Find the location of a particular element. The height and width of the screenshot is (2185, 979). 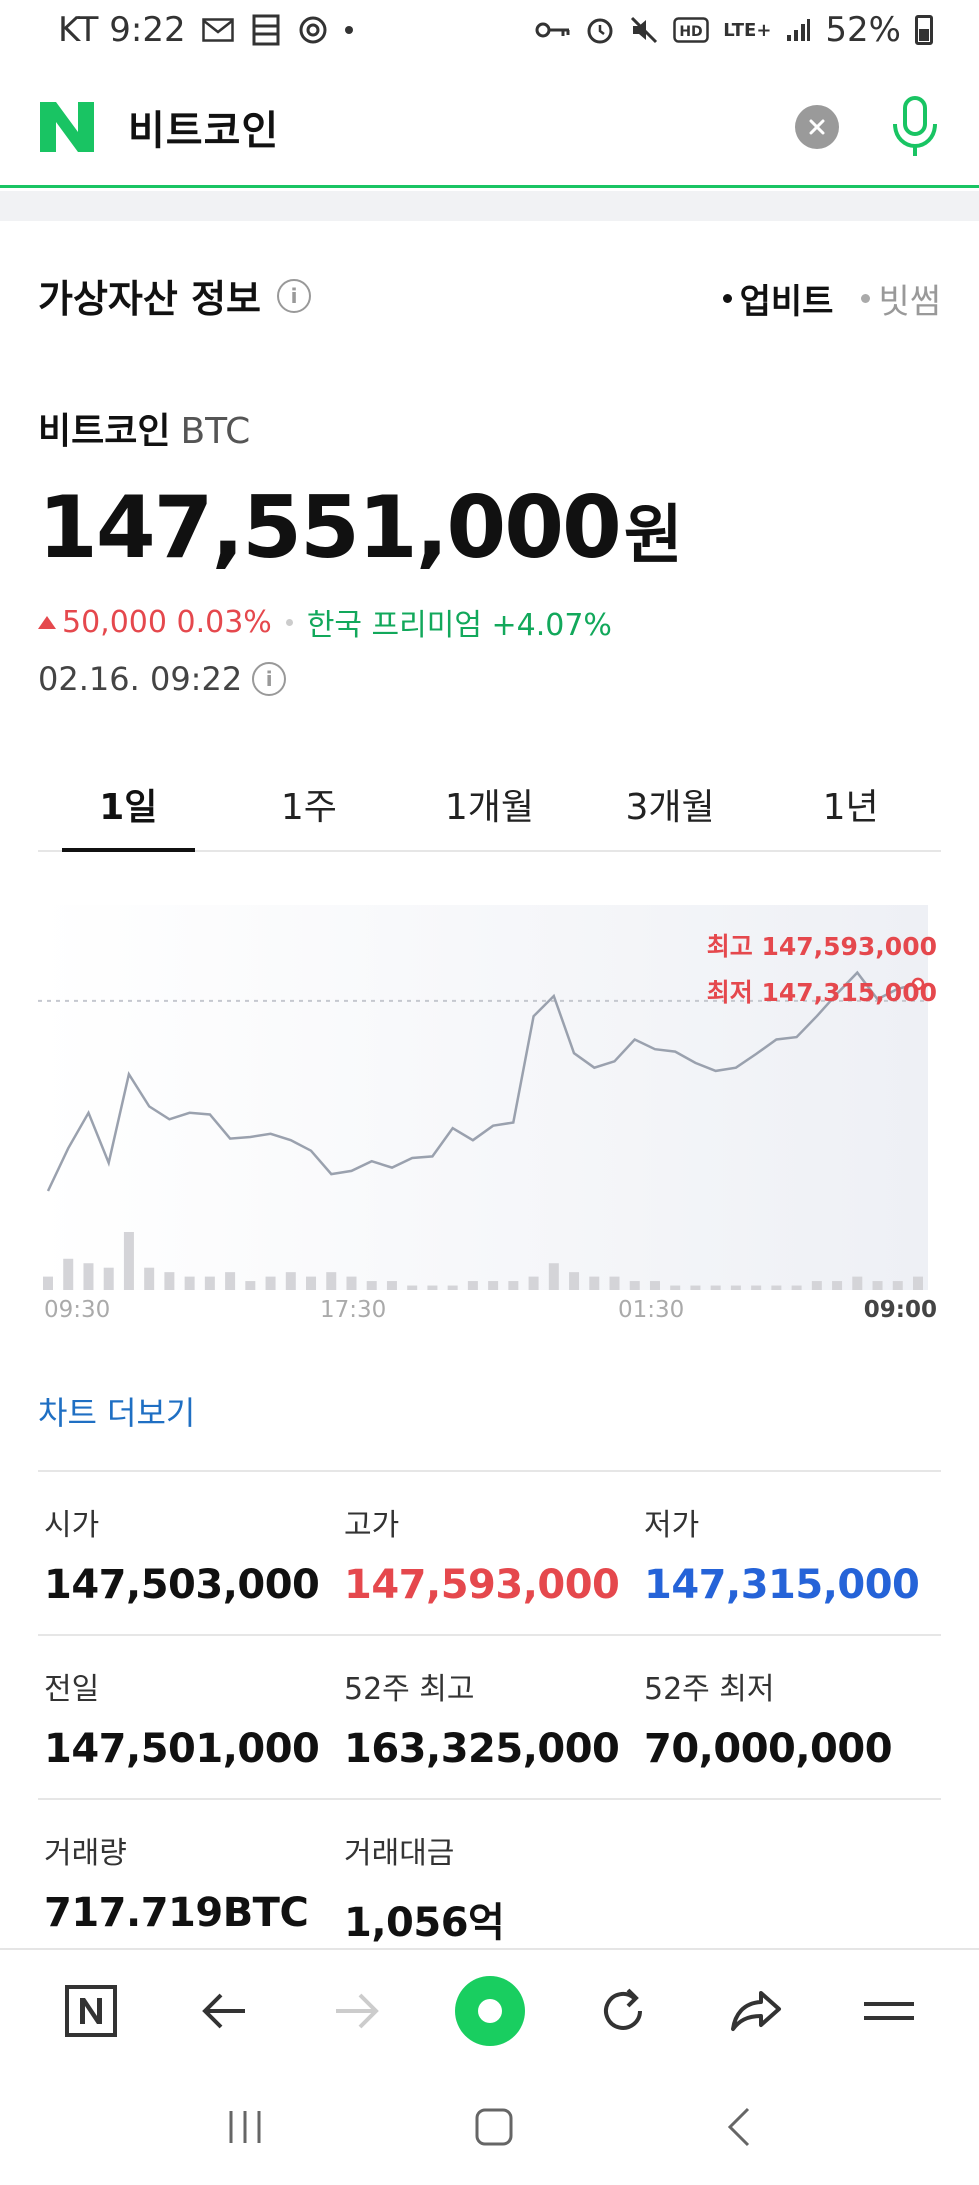

search-header: 비트코인 is located at coordinates (489, 128).